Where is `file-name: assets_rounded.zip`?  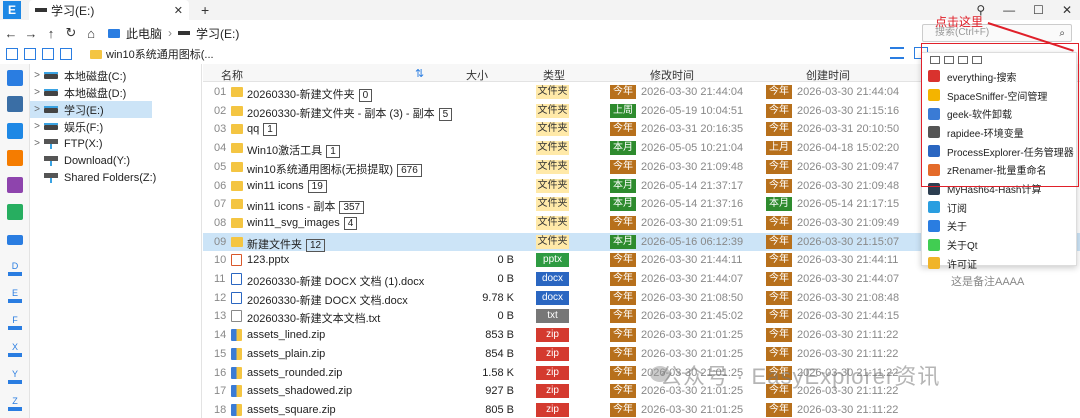 file-name: assets_rounded.zip is located at coordinates (294, 373).